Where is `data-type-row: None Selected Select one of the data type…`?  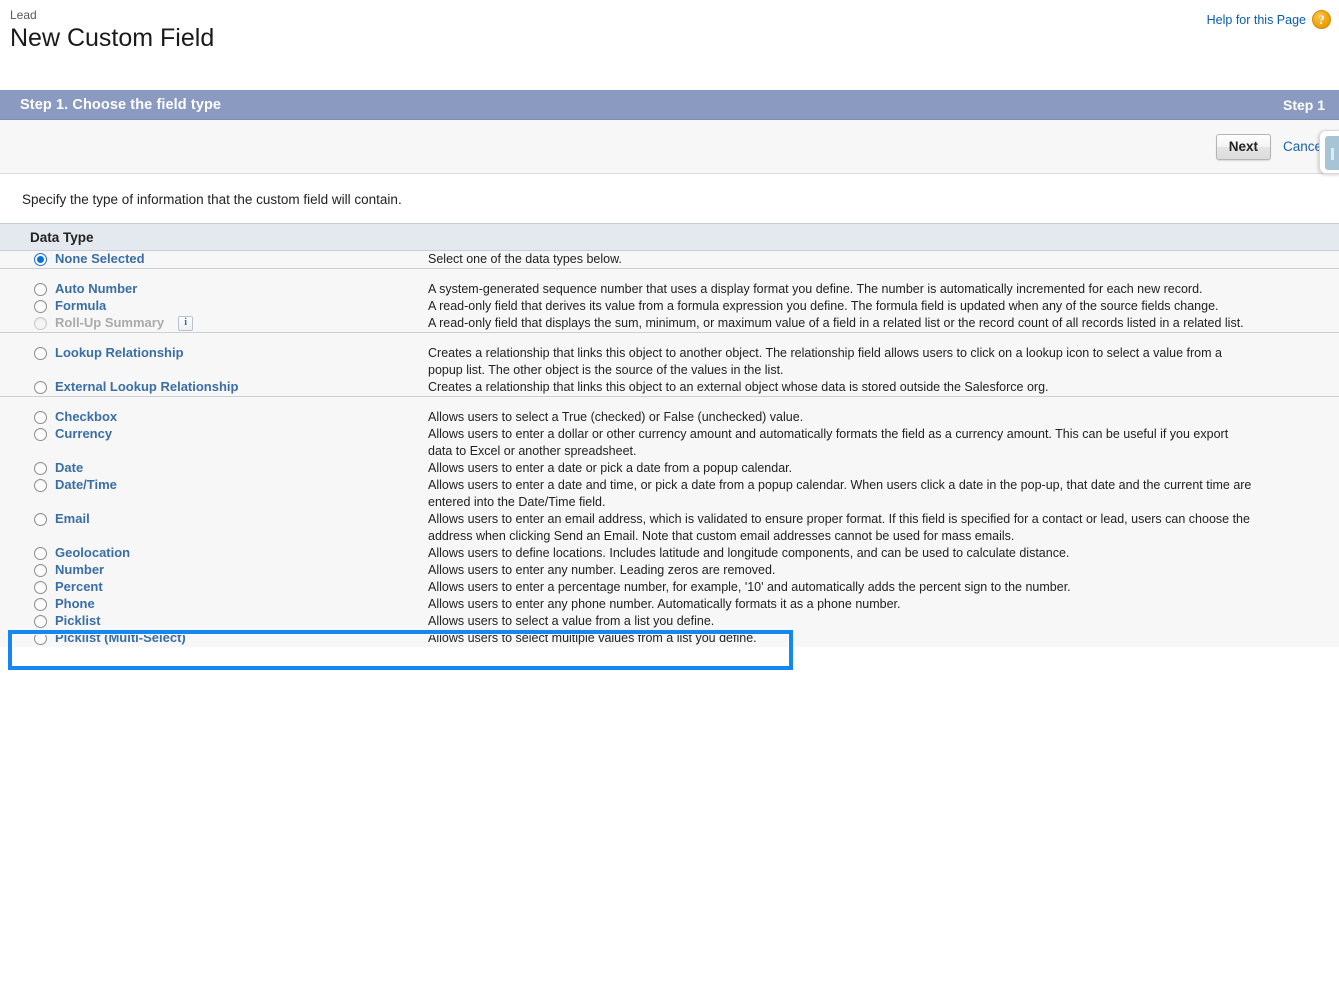
data-type-row: None Selected Select one of the data type… is located at coordinates (669, 260).